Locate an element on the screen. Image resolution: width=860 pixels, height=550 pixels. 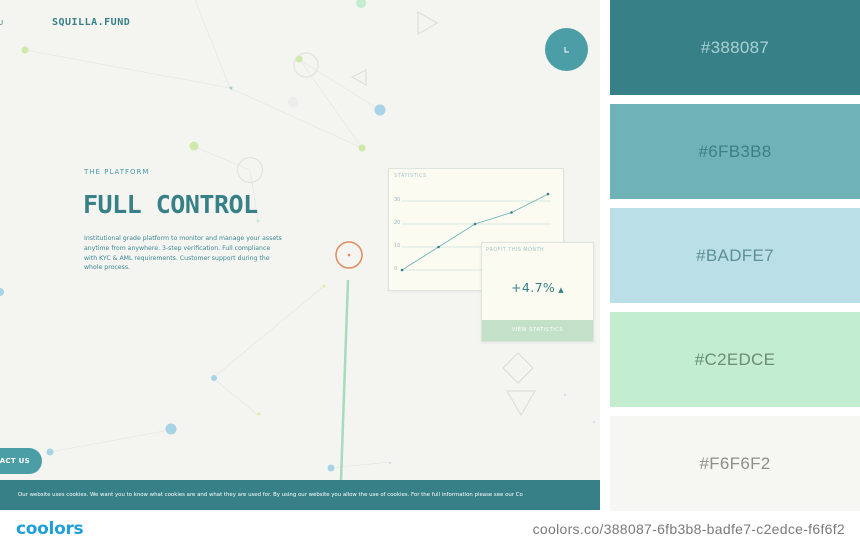
page-title: FULL CONTROL is located at coordinates (170, 204).